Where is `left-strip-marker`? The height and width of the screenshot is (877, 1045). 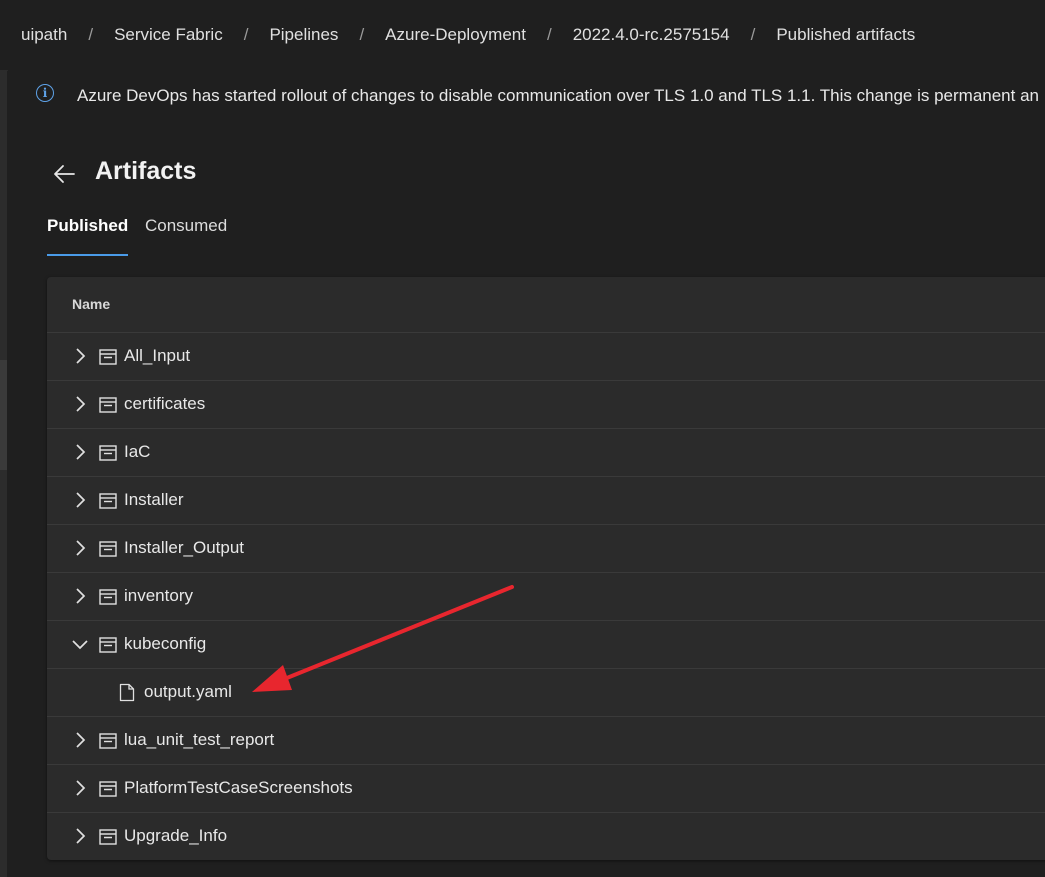 left-strip-marker is located at coordinates (3, 415).